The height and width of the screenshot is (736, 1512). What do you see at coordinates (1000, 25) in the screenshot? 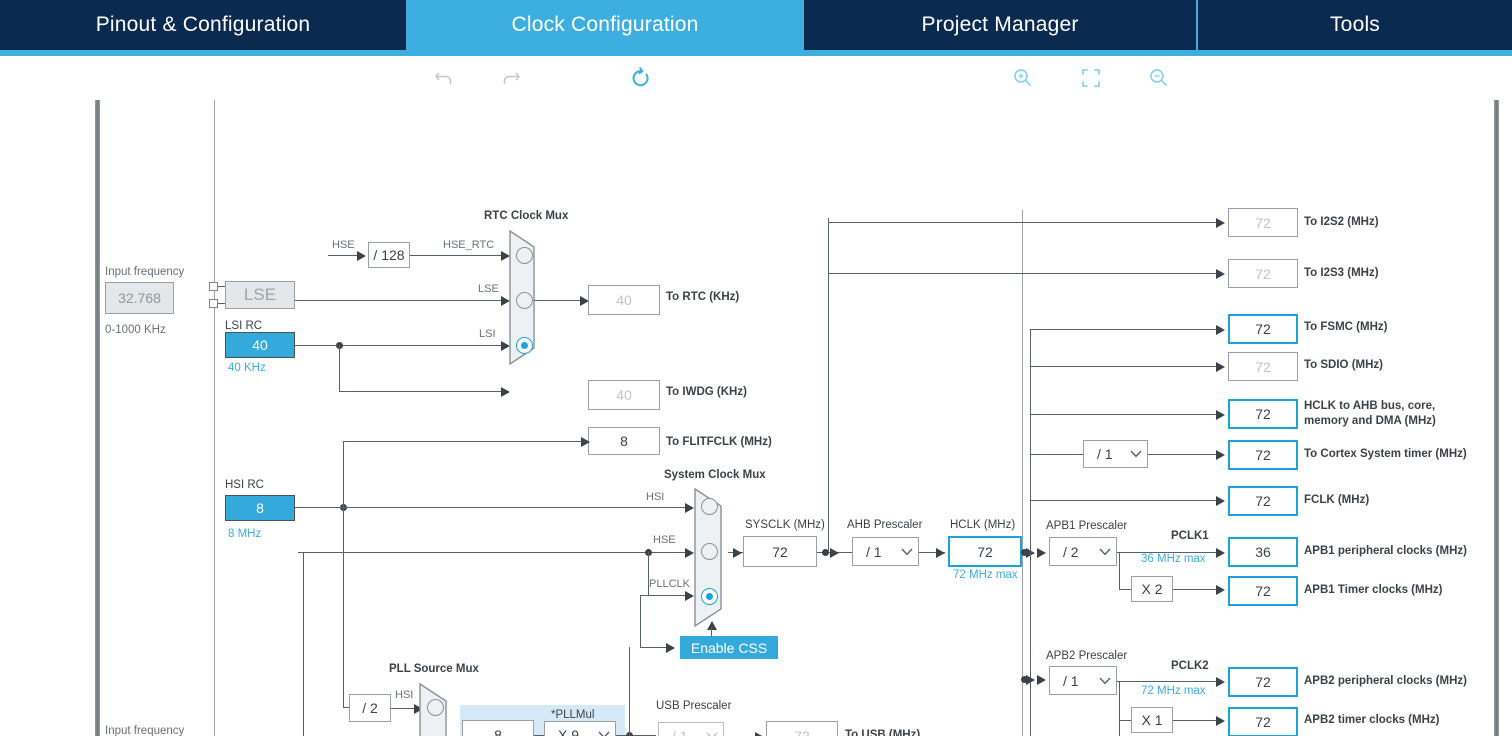
I see `tab-project-manager: Project Manager` at bounding box center [1000, 25].